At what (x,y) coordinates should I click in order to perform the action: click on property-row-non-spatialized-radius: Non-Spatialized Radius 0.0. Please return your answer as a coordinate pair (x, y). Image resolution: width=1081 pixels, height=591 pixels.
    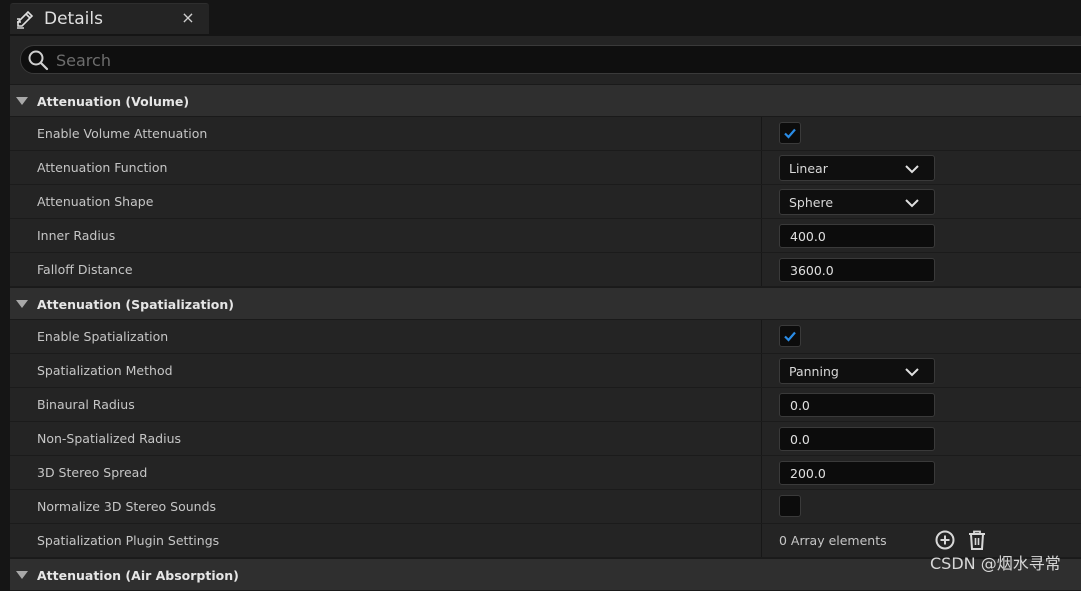
    Looking at the image, I should click on (545, 439).